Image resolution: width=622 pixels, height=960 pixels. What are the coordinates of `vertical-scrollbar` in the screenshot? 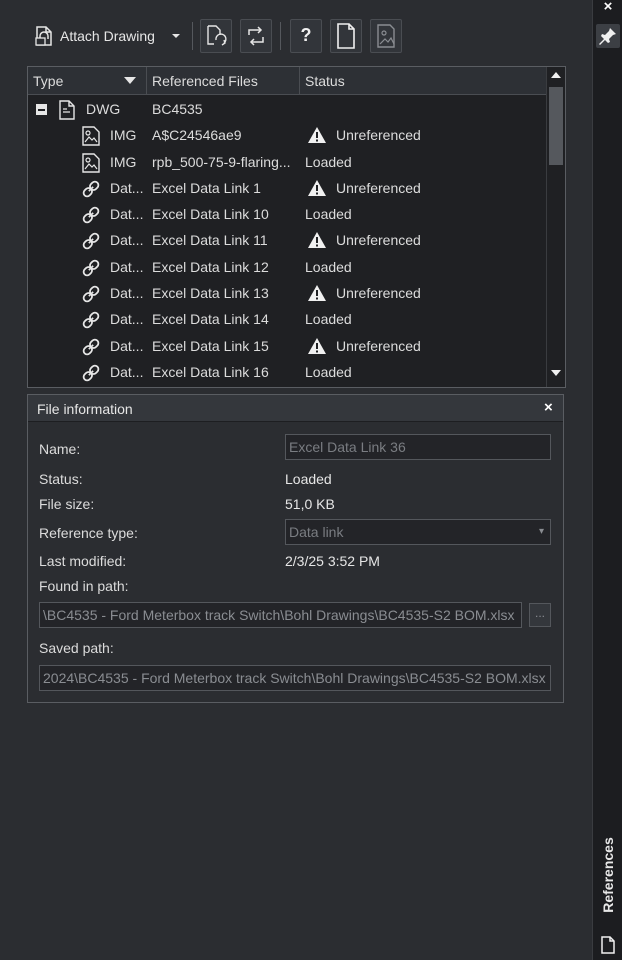 It's located at (555, 227).